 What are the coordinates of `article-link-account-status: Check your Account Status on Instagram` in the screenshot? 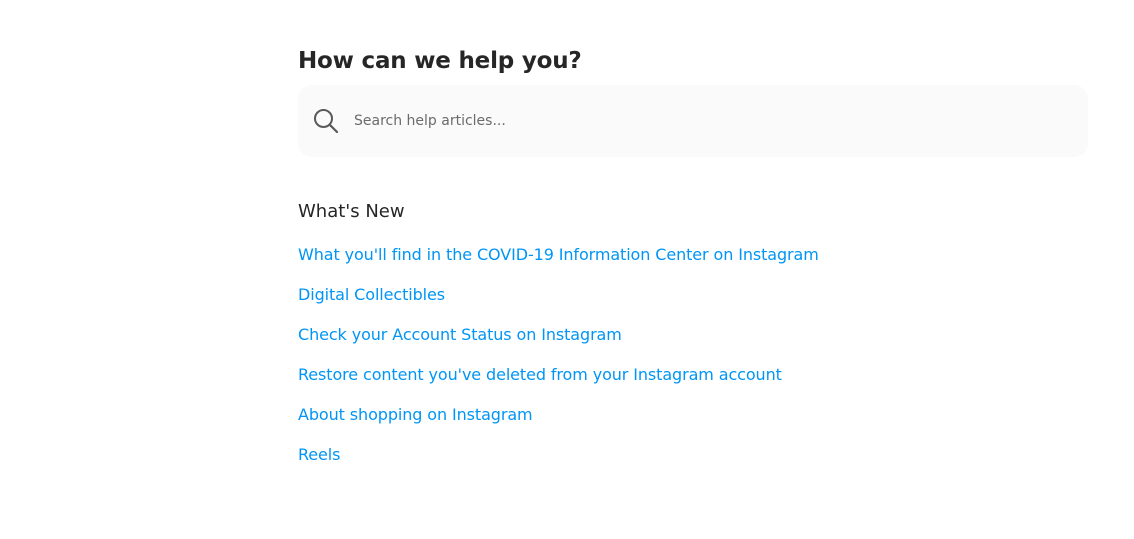 It's located at (460, 334).